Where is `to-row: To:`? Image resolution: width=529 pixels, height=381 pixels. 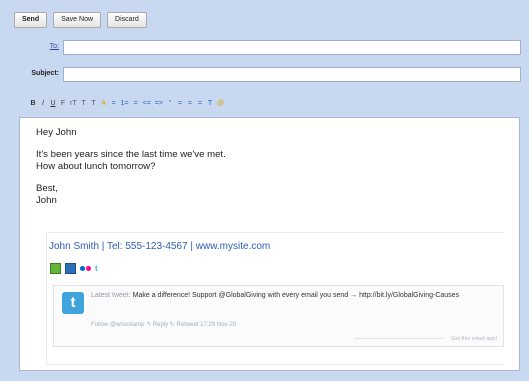 to-row: To: is located at coordinates (264, 48).